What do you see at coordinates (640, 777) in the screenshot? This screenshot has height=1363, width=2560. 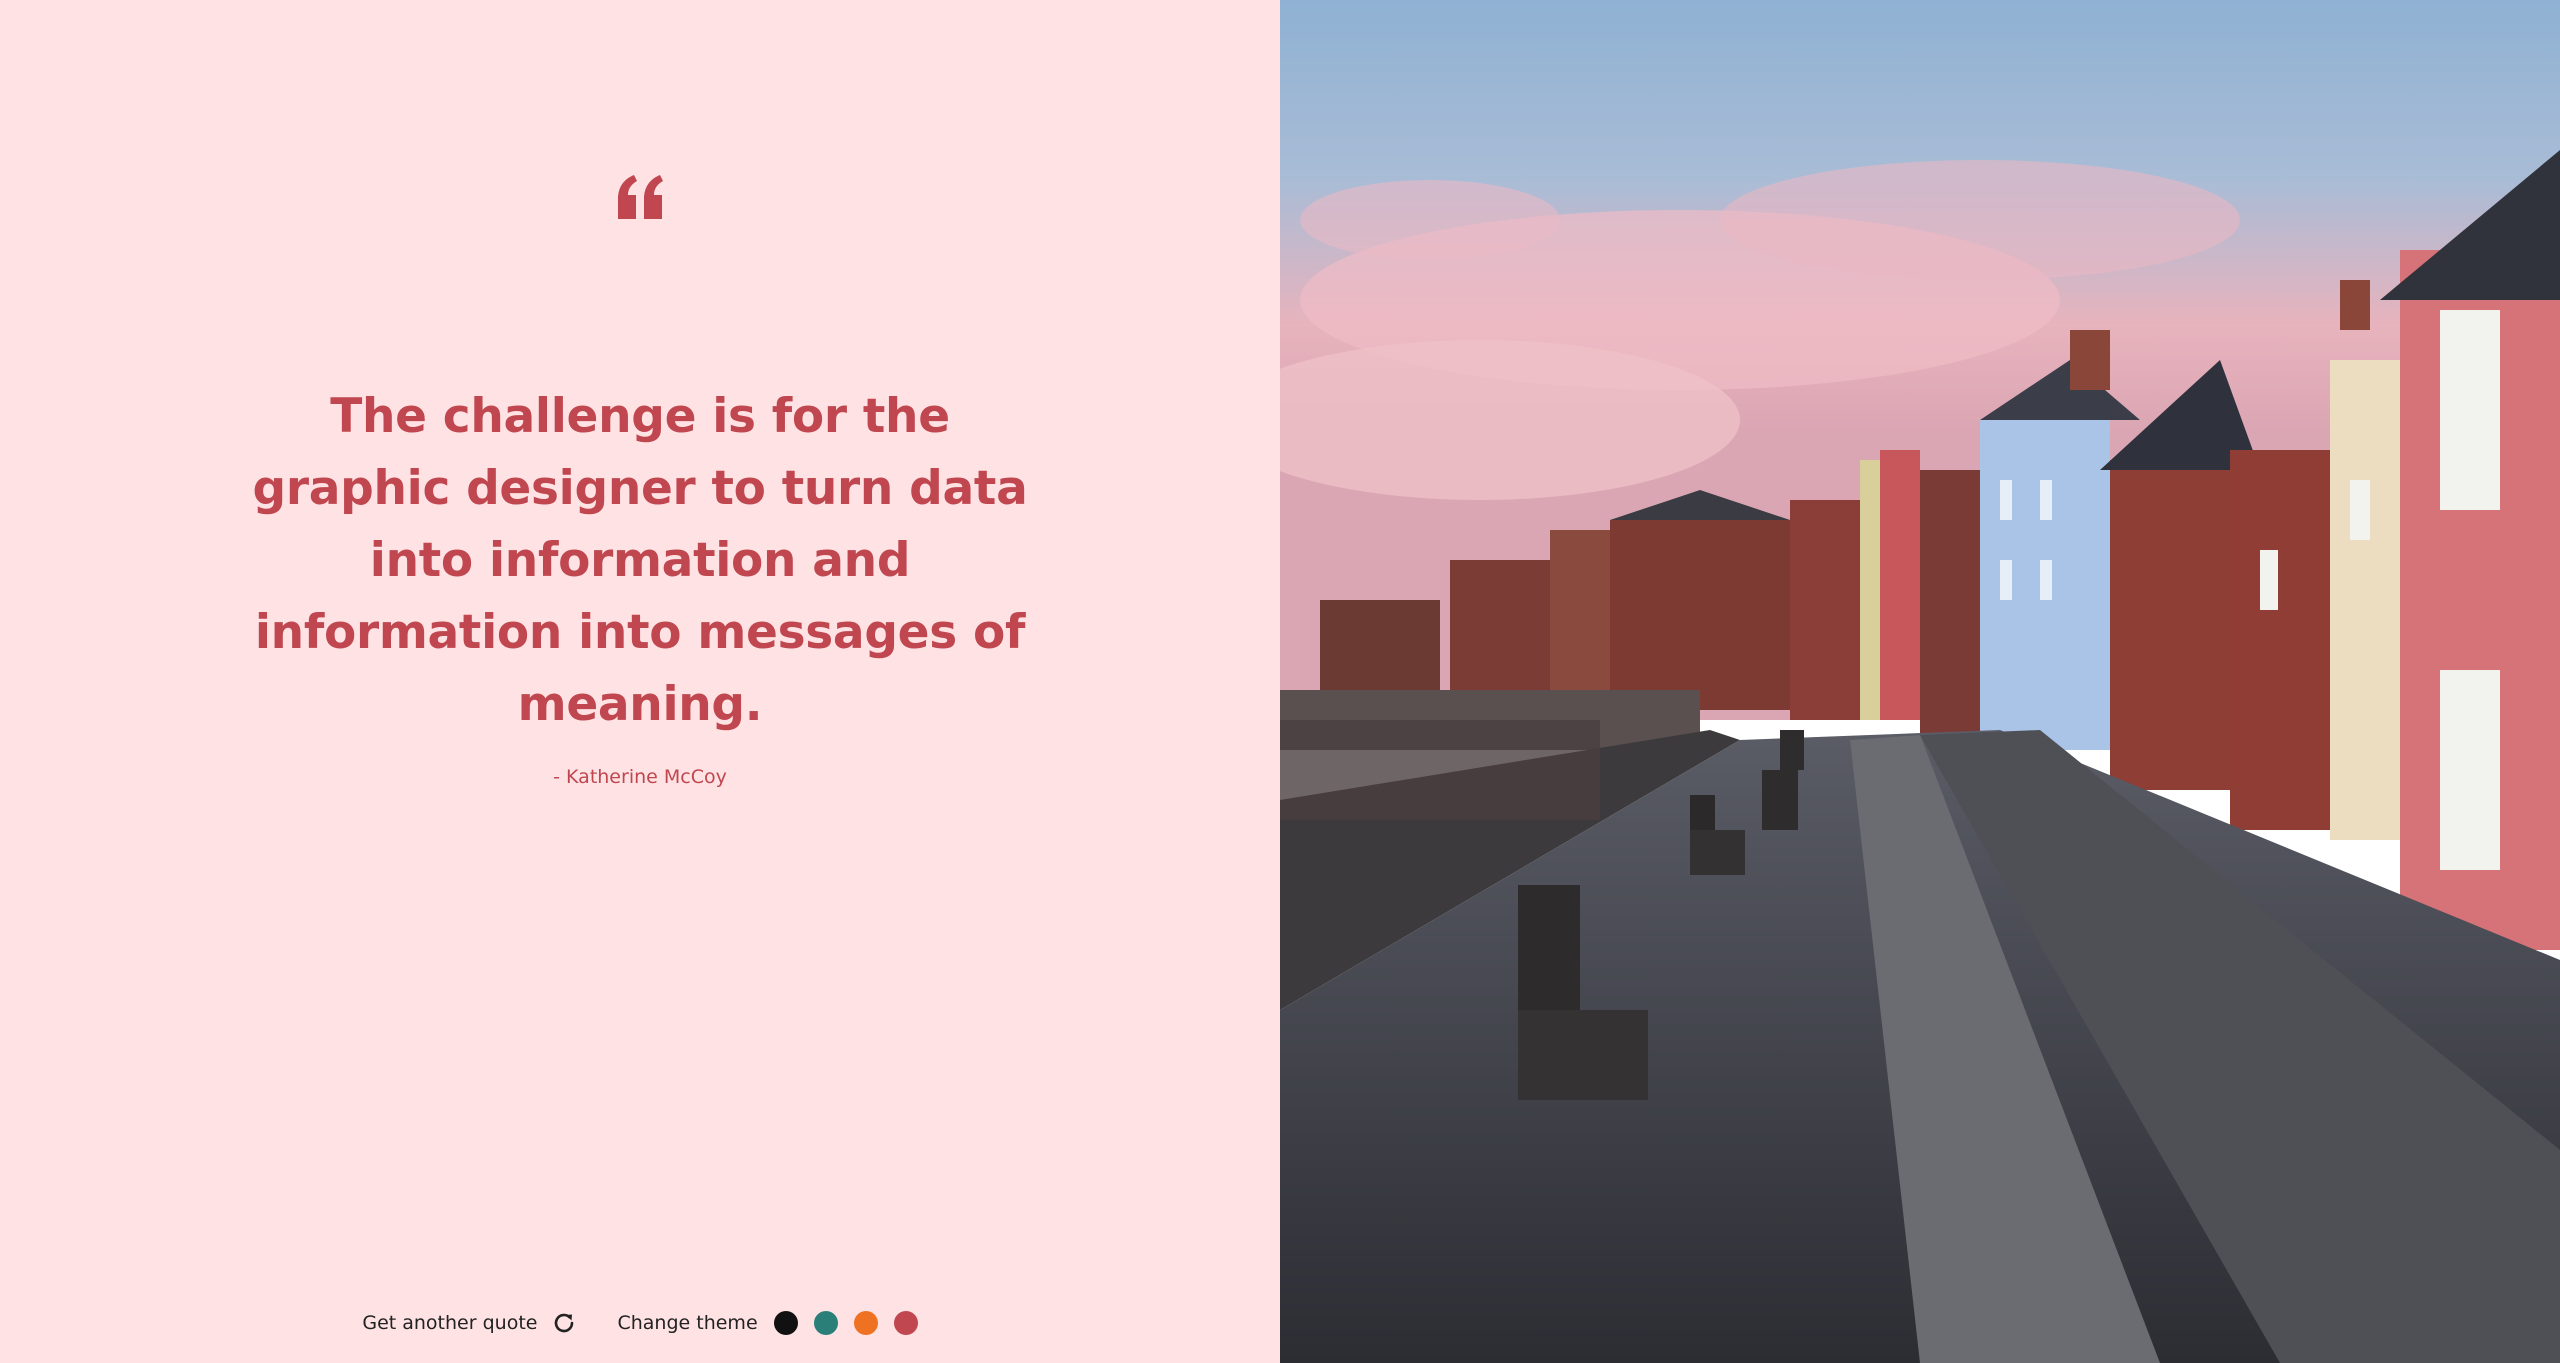 I see `quote-author: - Katherine McCoy` at bounding box center [640, 777].